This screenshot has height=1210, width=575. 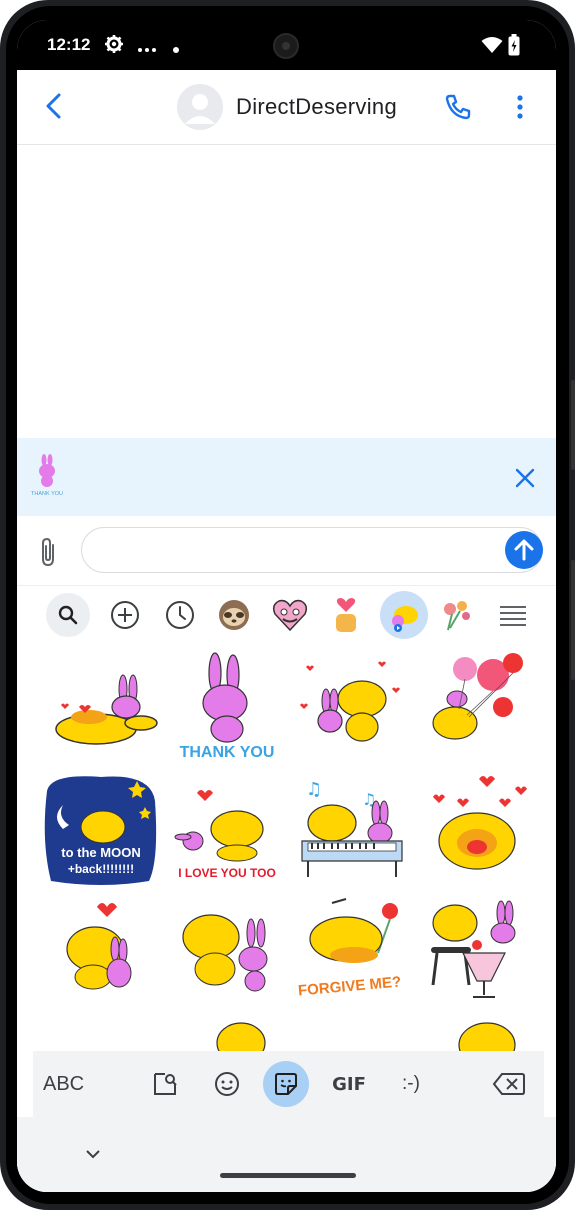 I want to click on emoticon-icon: :-), so click(x=411, y=1083).